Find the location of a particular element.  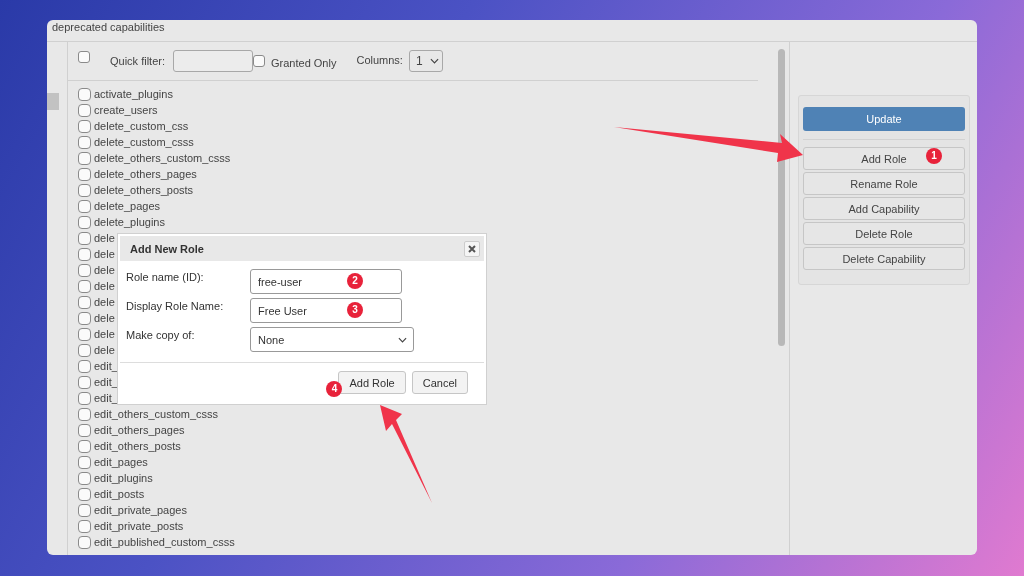

capability-label: edit_private_posts is located at coordinates (139, 526).